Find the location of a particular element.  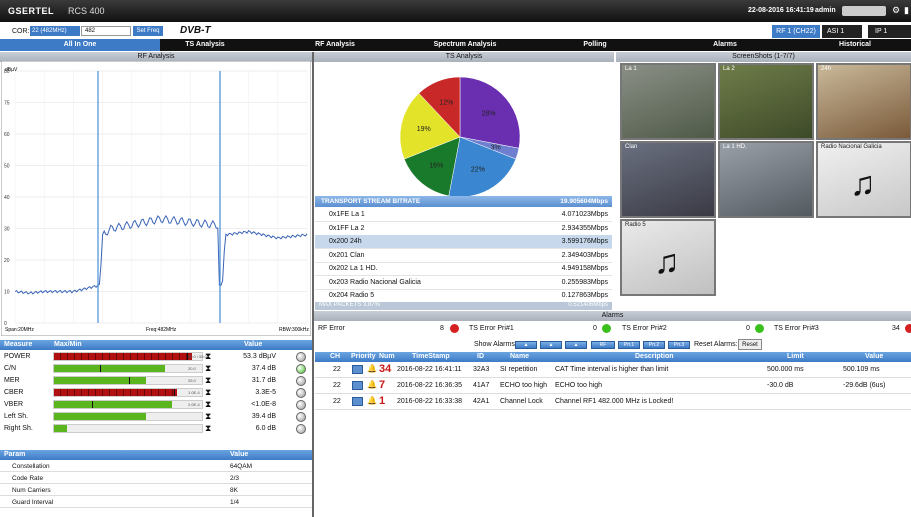

filter-error-button: ▲ is located at coordinates (576, 345).